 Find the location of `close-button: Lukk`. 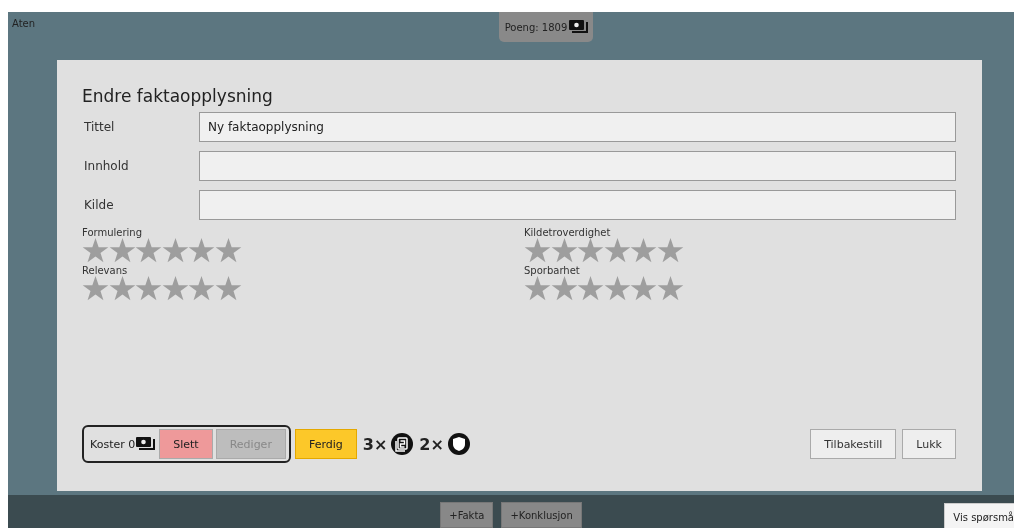

close-button: Lukk is located at coordinates (929, 444).